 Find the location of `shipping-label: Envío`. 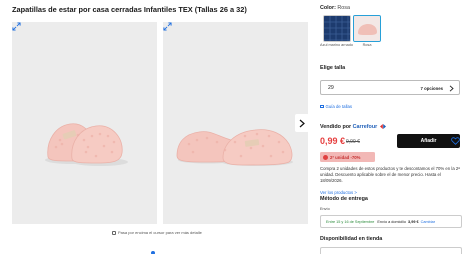

shipping-label: Envío is located at coordinates (325, 209).